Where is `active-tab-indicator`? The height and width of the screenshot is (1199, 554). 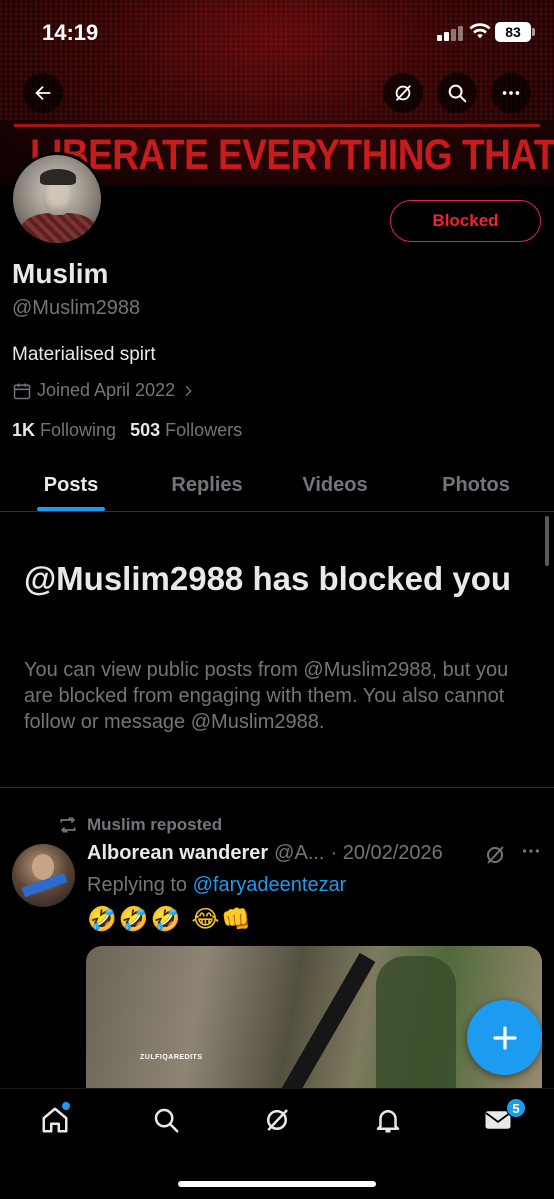
active-tab-indicator is located at coordinates (71, 509).